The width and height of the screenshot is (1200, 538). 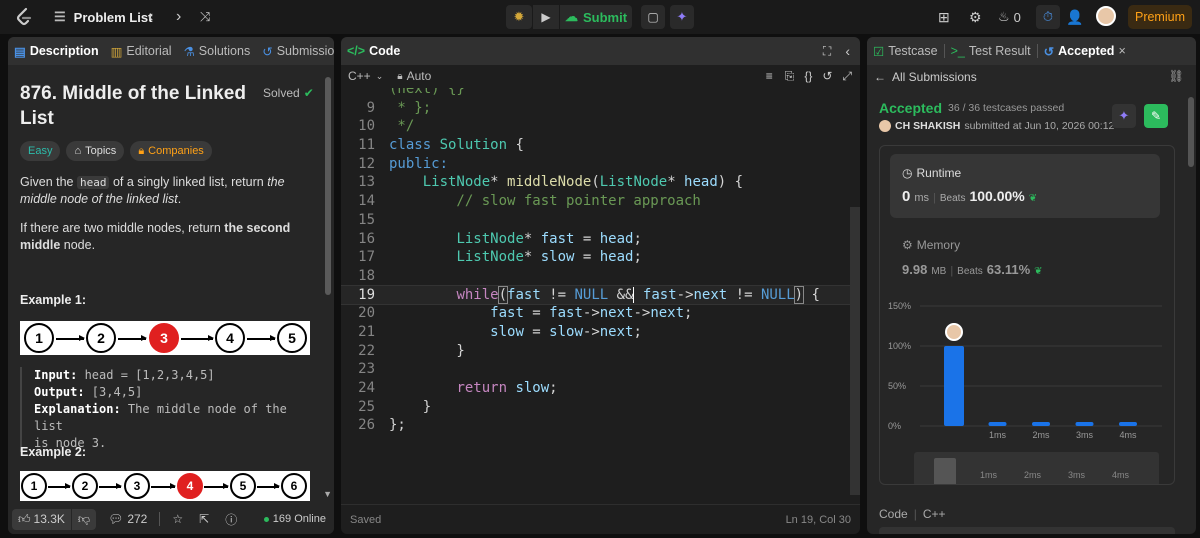 What do you see at coordinates (596, 93) in the screenshot?
I see `code-line: (next) {}` at bounding box center [596, 93].